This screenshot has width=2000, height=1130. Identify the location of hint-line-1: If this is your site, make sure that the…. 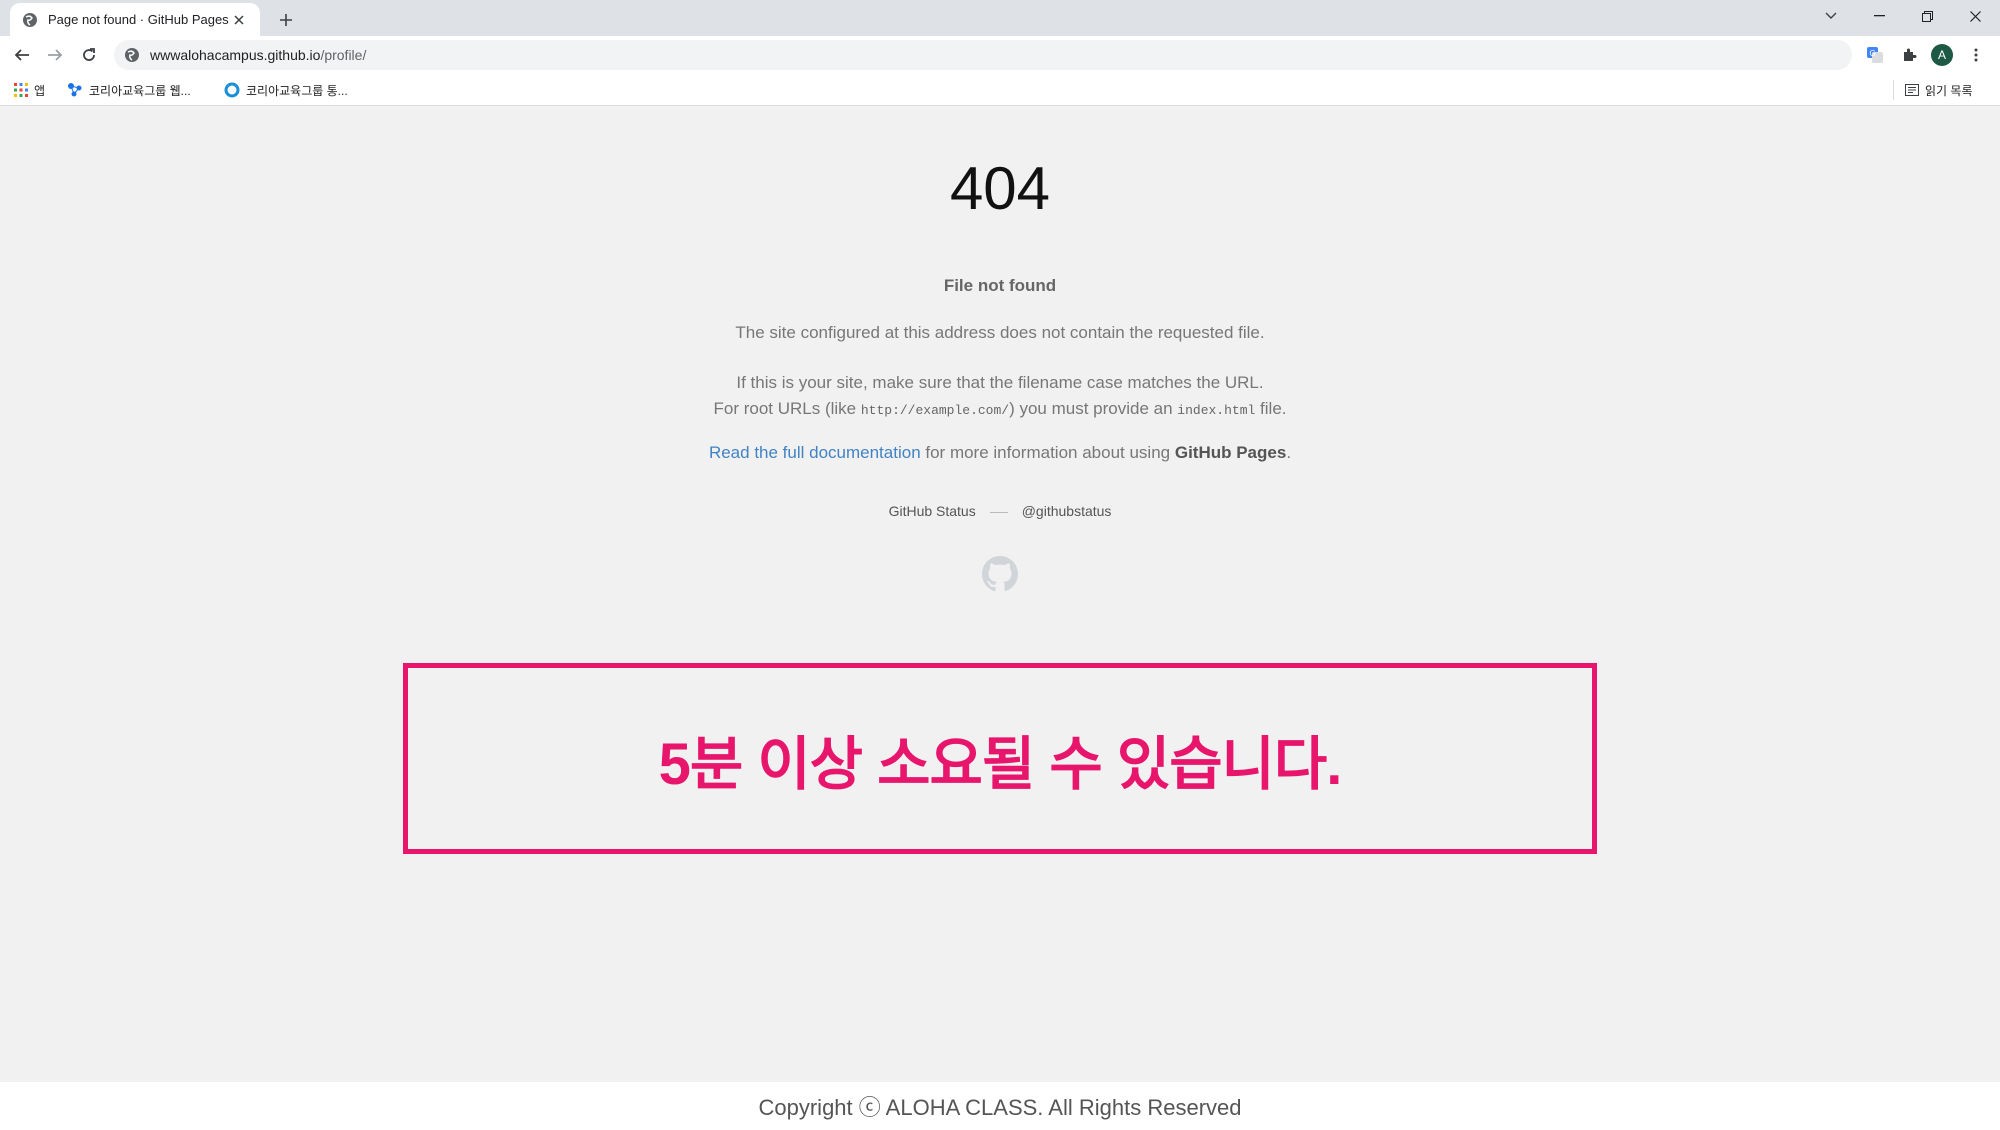
(1000, 382).